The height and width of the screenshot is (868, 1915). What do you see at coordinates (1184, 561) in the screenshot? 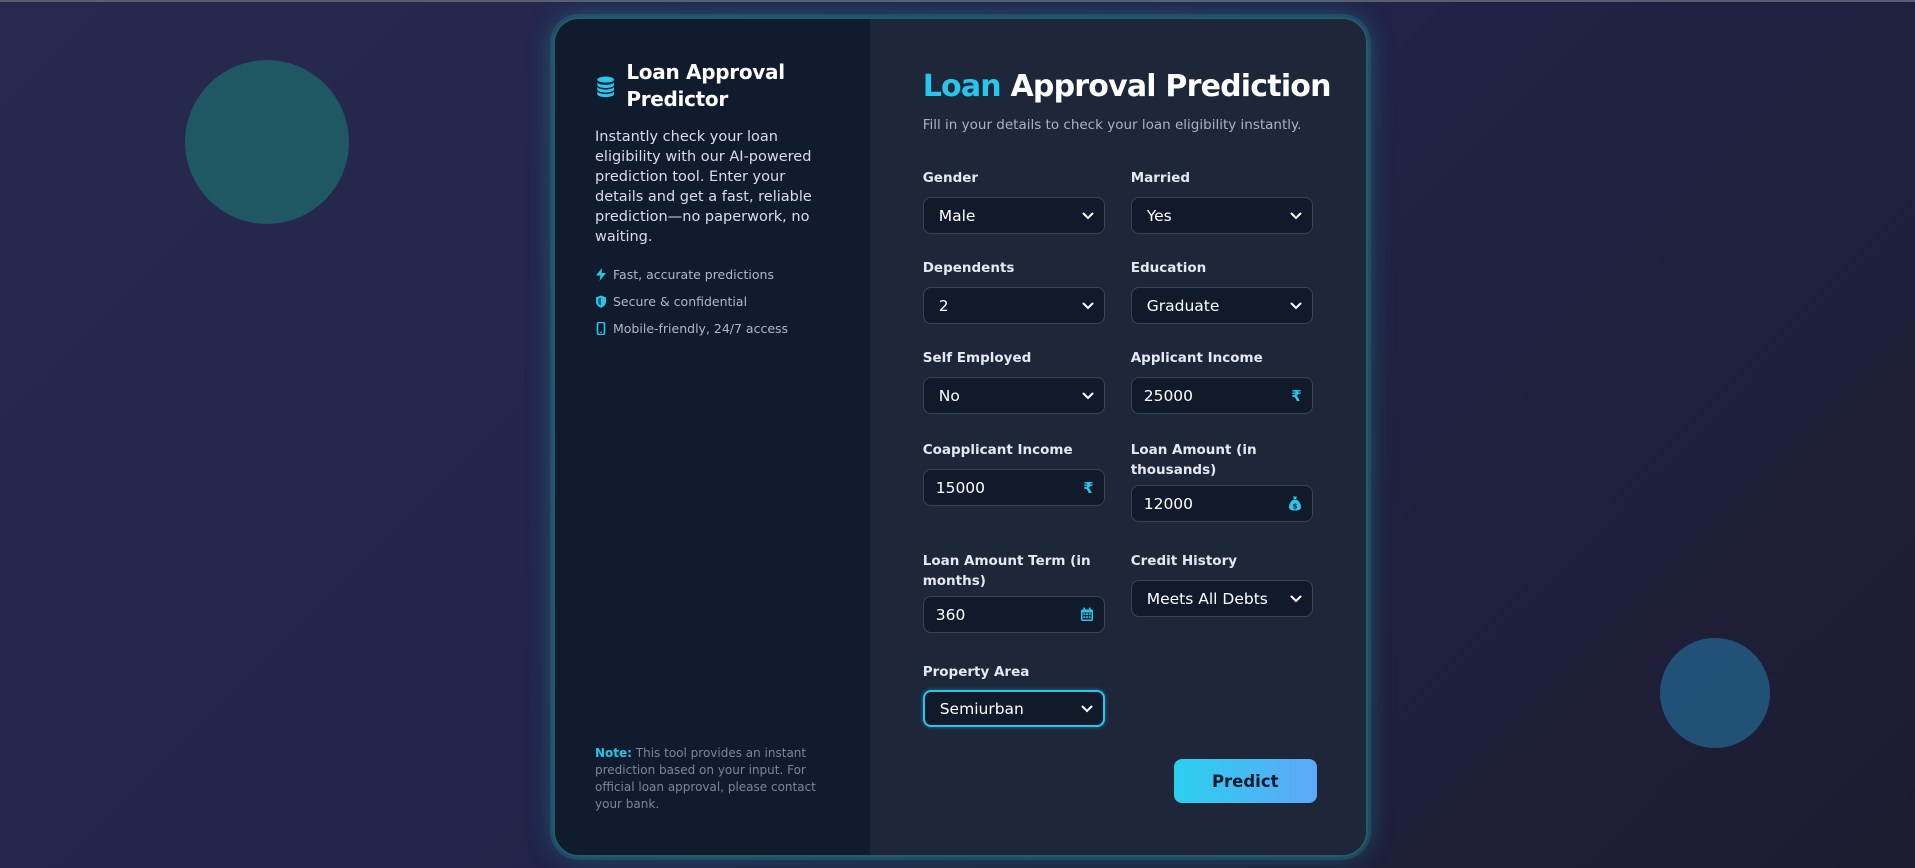
I see `credit-history-label: Credit History` at bounding box center [1184, 561].